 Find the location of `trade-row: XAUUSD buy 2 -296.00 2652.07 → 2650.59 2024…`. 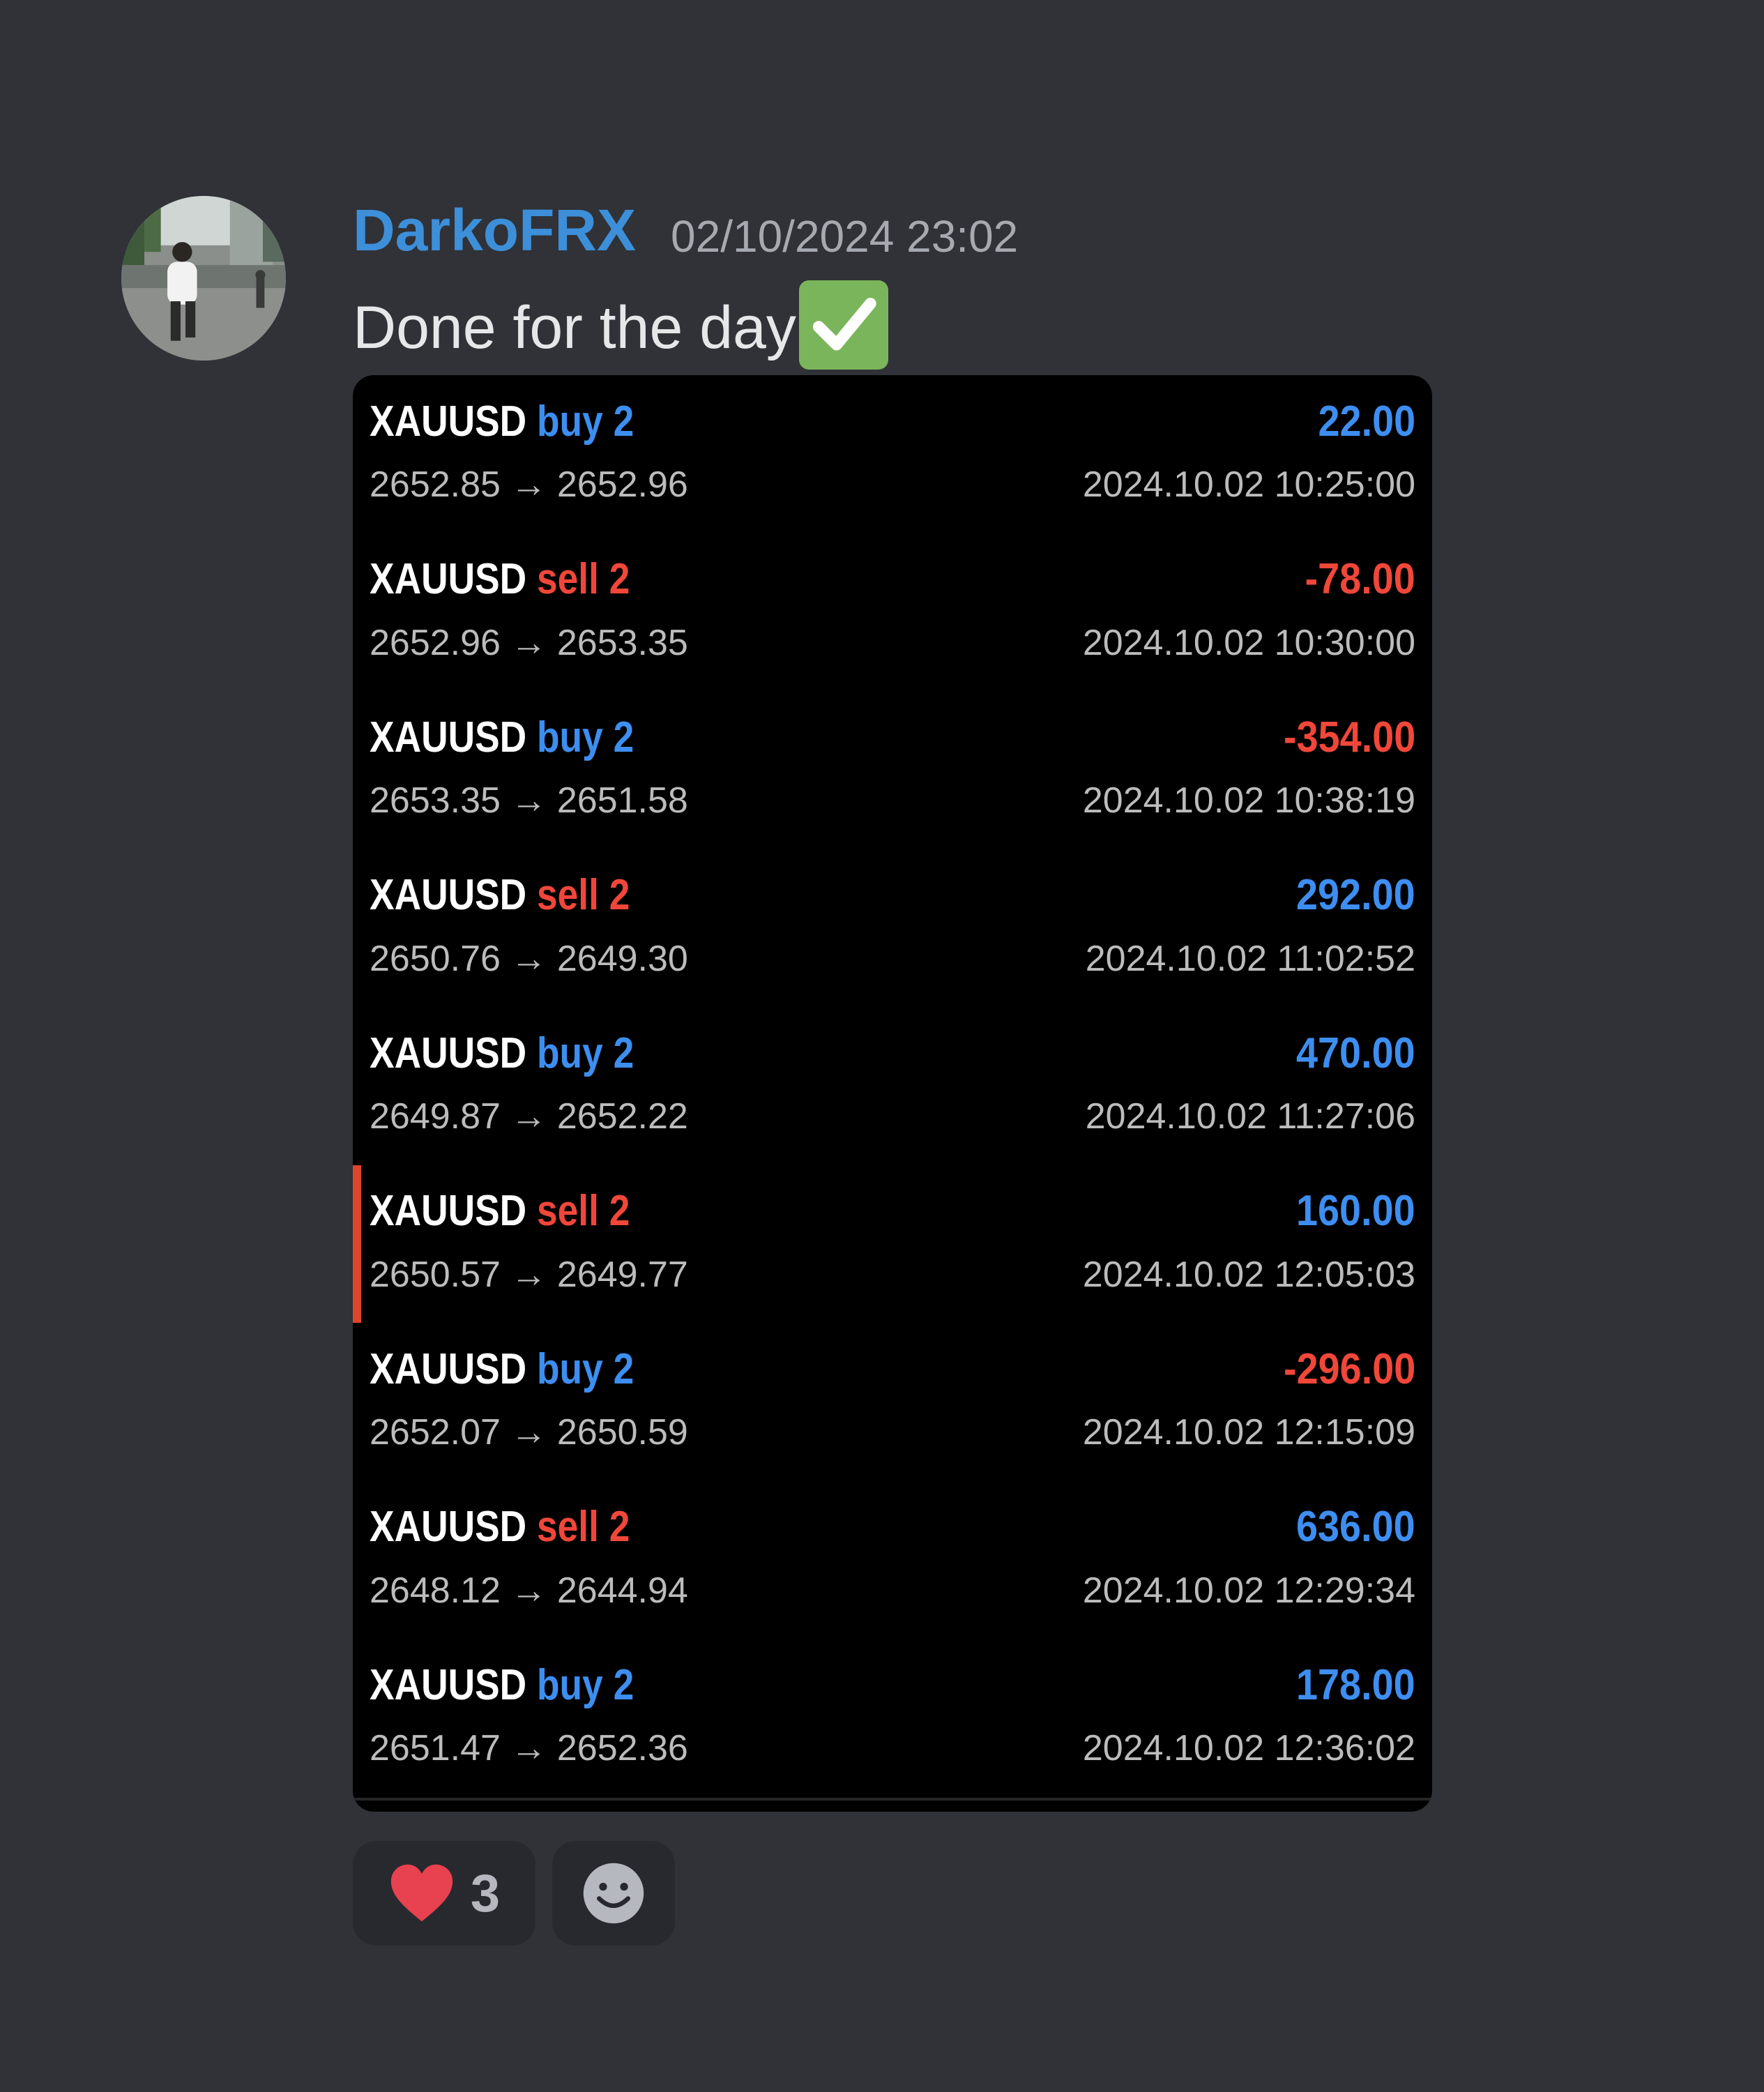

trade-row: XAUUSD buy 2 -296.00 2652.07 → 2650.59 2024… is located at coordinates (892, 1401).